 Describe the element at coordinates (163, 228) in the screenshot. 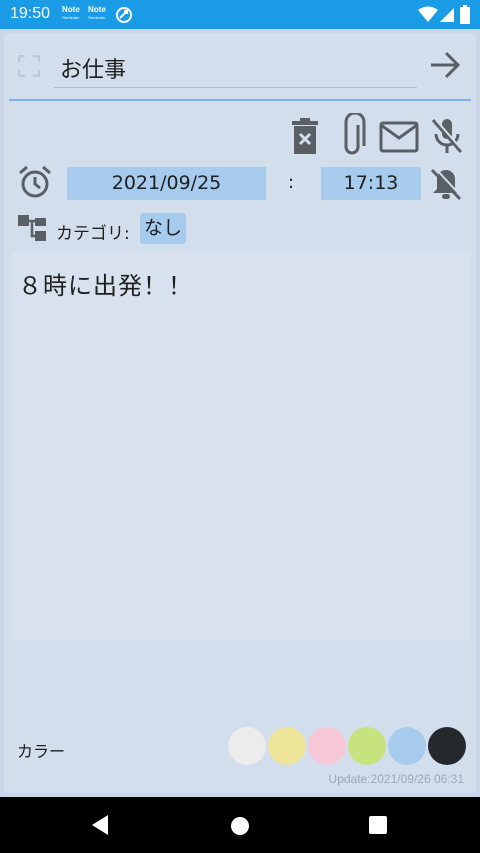

I see `category-select: なし` at that location.